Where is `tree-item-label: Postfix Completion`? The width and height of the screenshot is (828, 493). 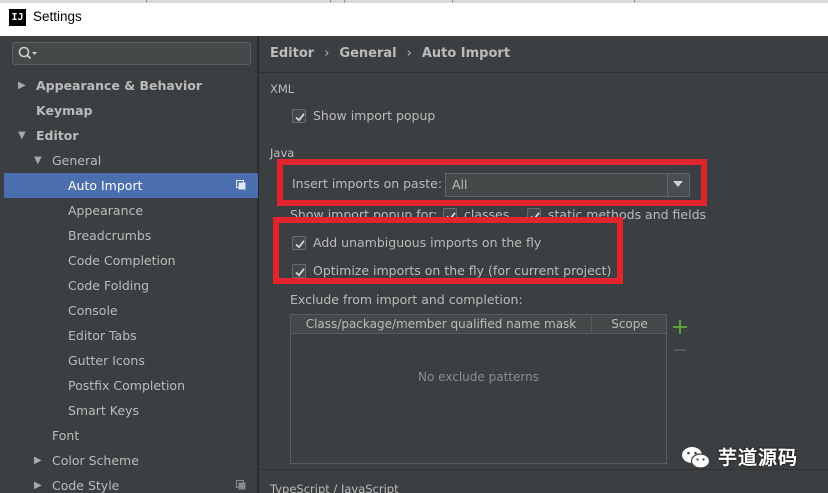 tree-item-label: Postfix Completion is located at coordinates (126, 385).